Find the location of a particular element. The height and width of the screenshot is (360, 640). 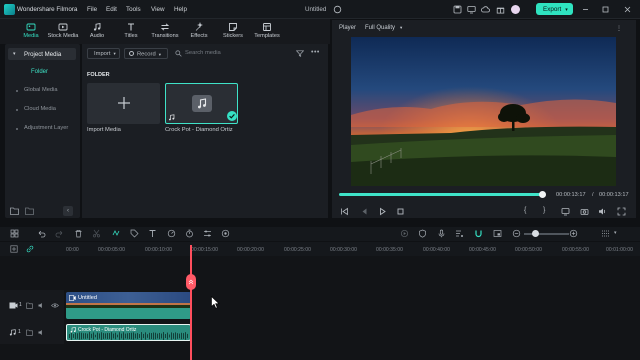

playback-scrubber-handle is located at coordinates (542, 194).